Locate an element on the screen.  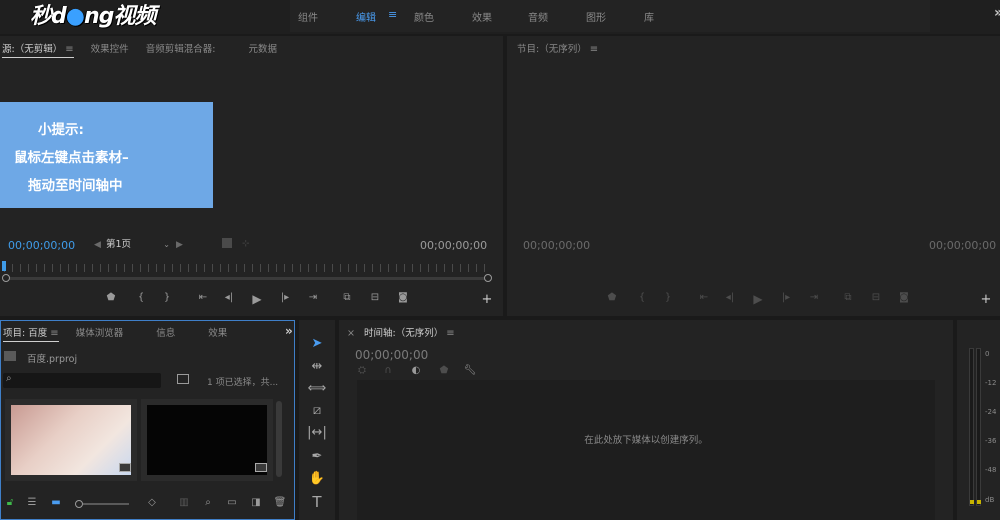
timeline-marker-icon: ⬟ is located at coordinates (444, 370).